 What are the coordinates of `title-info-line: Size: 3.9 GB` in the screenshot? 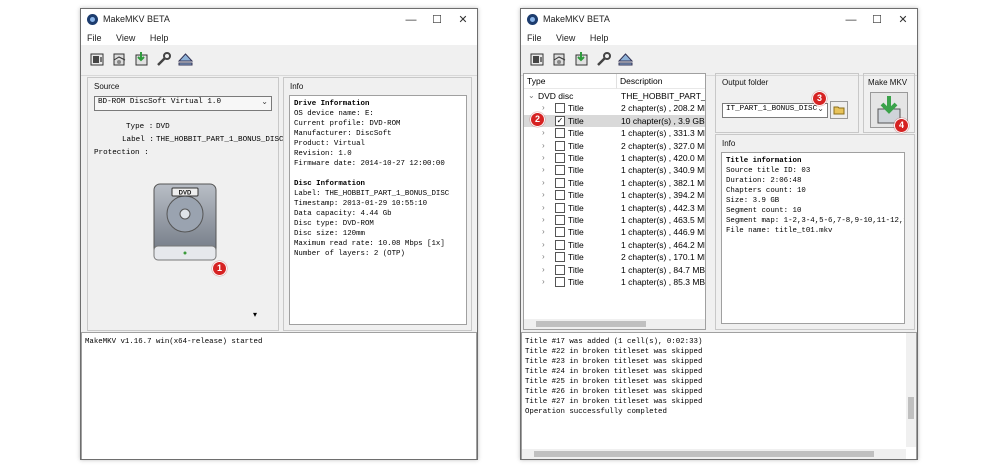 It's located at (753, 201).